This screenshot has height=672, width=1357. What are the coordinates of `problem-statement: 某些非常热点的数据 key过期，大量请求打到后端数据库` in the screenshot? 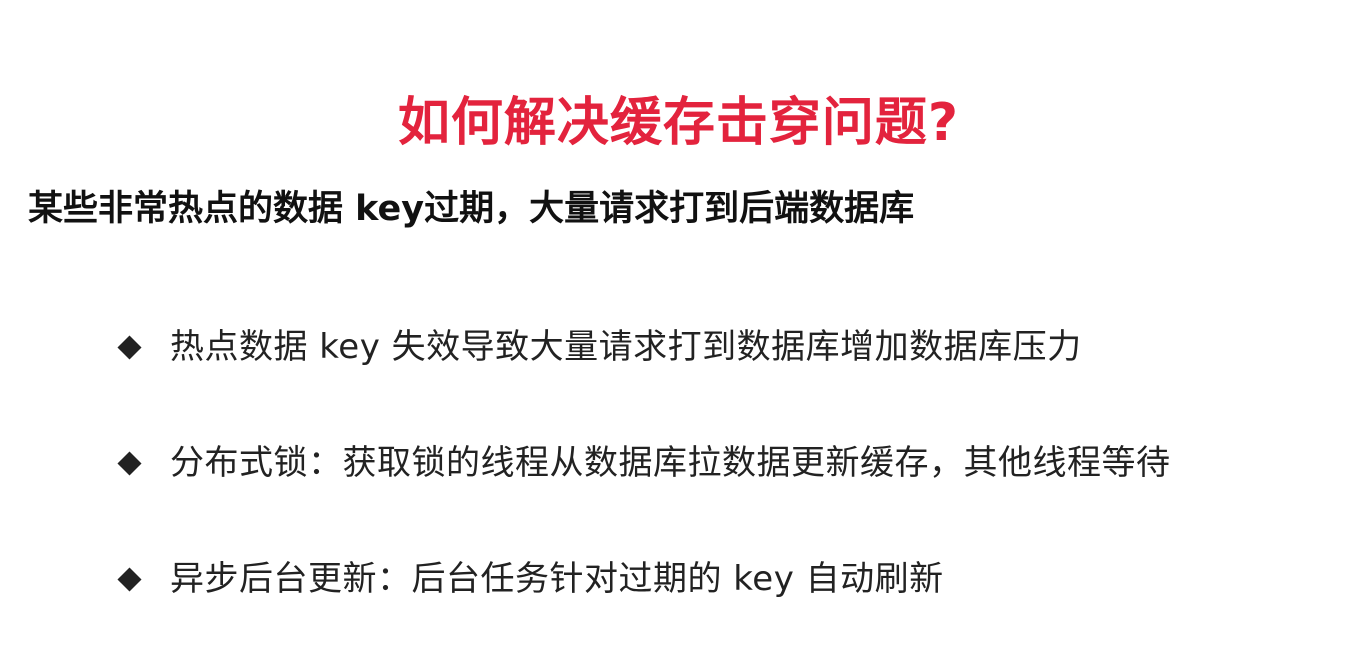 It's located at (471, 209).